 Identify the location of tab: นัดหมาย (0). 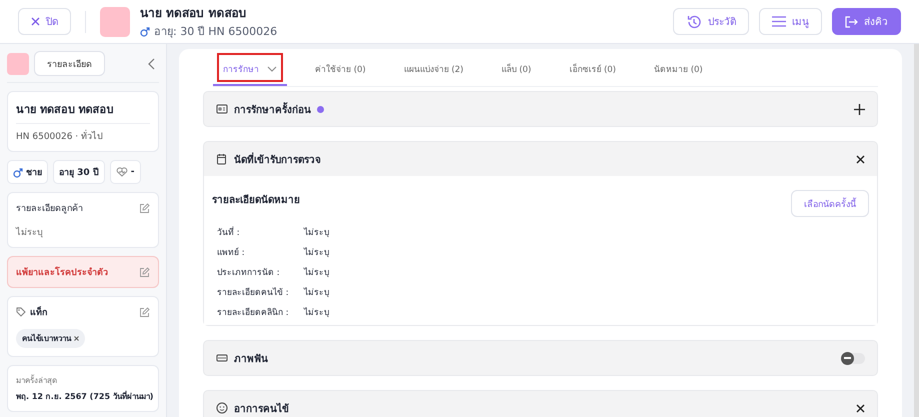
(678, 67).